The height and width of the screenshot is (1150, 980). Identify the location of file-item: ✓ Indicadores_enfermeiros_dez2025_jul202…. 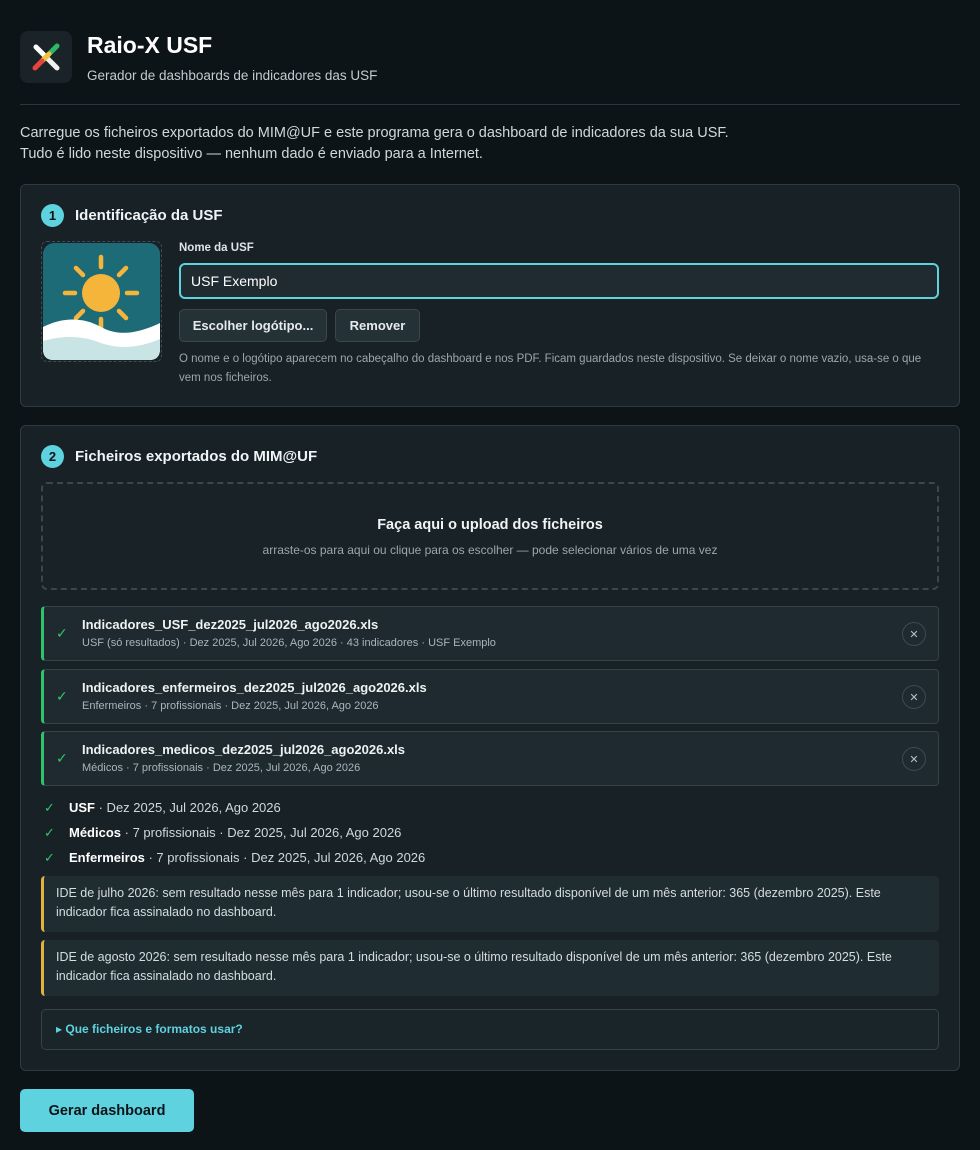
(490, 696).